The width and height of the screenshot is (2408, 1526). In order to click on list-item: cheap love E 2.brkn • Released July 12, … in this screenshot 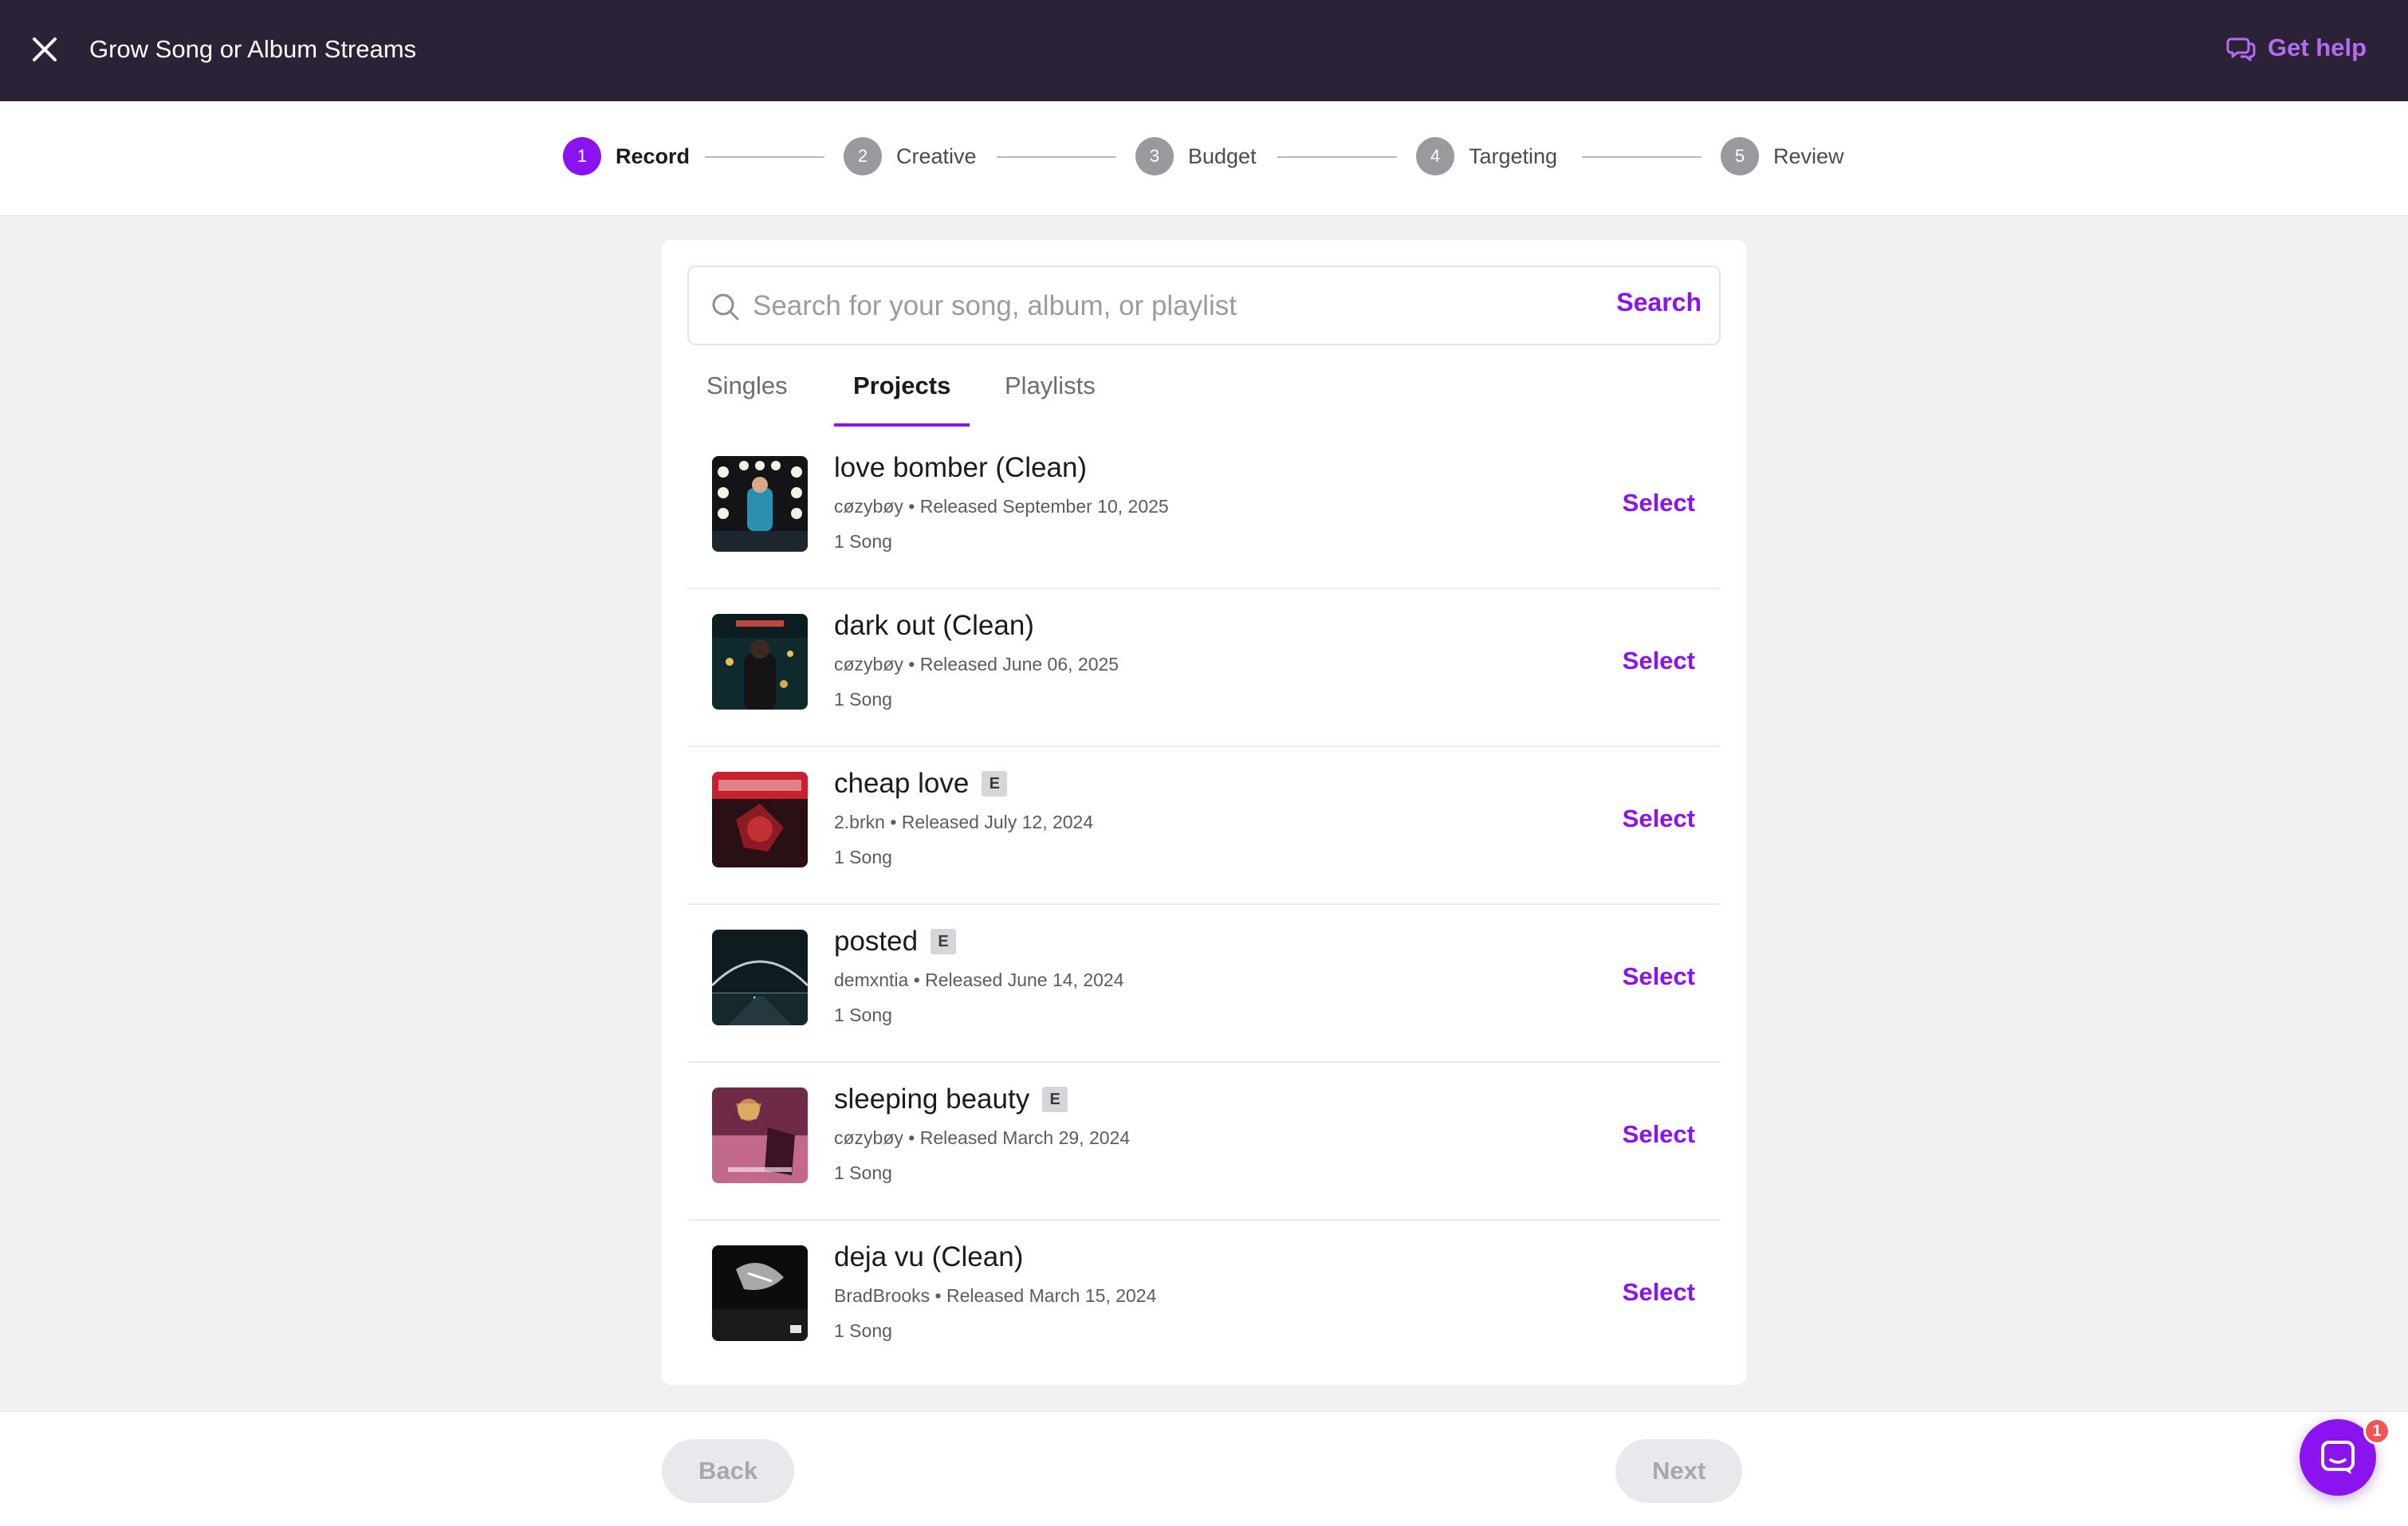, I will do `click(1204, 826)`.